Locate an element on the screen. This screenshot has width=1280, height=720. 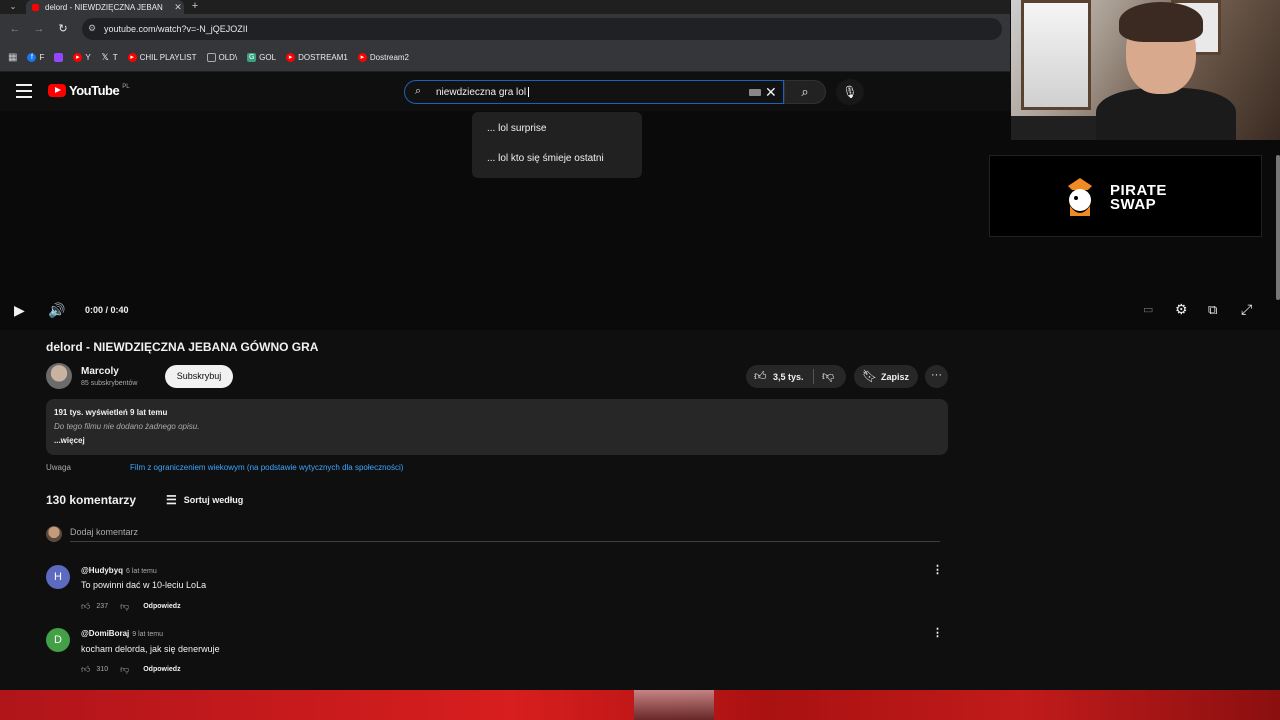
save-button: 🔖︎ Zapisz is located at coordinates (886, 376).